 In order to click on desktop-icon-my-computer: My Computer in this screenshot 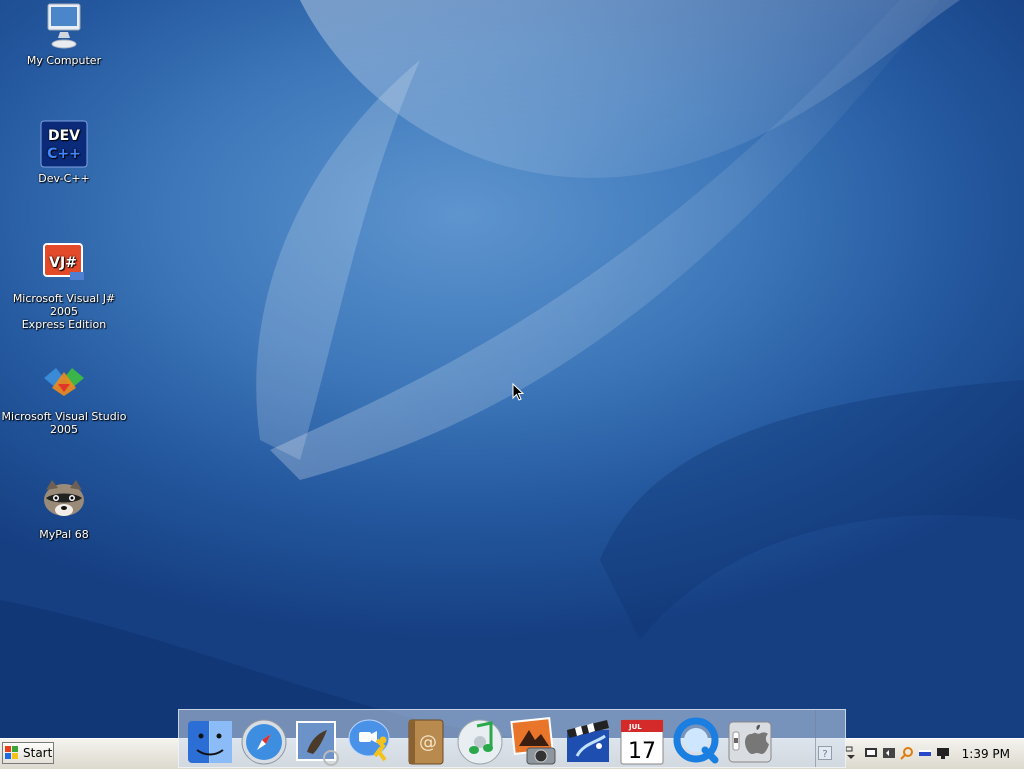, I will do `click(64, 34)`.